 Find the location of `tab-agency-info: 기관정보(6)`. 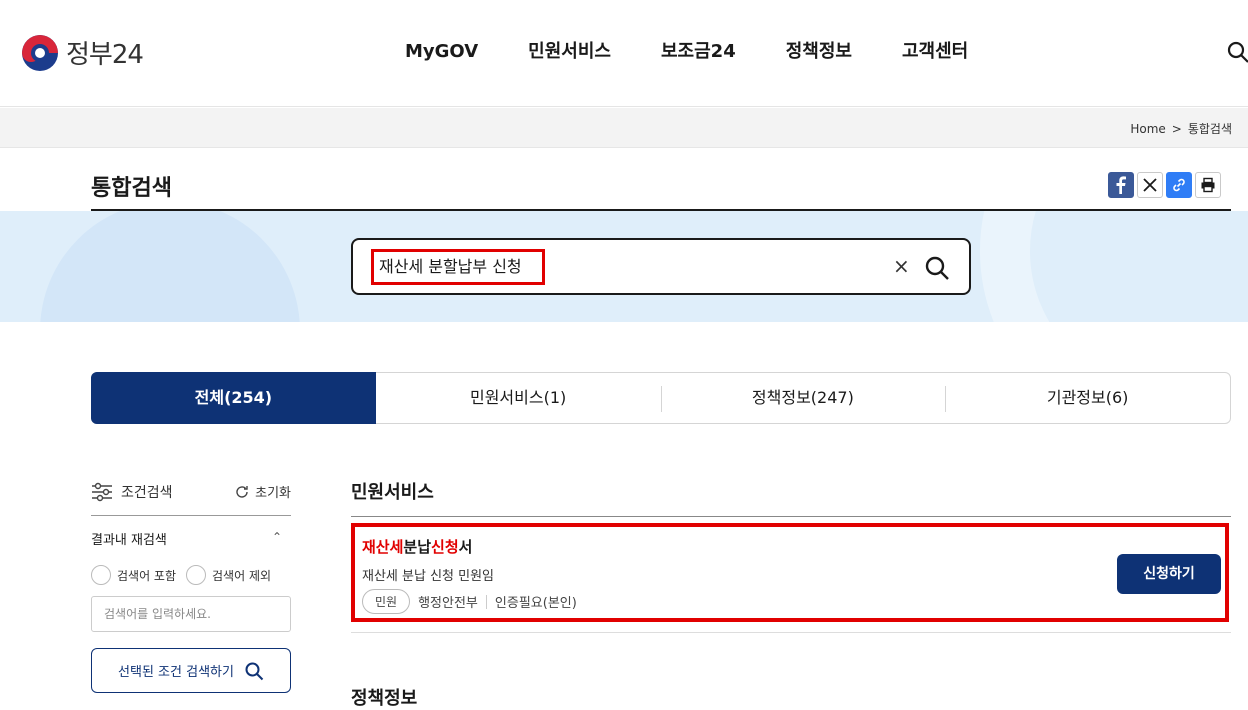

tab-agency-info: 기관정보(6) is located at coordinates (1087, 398).